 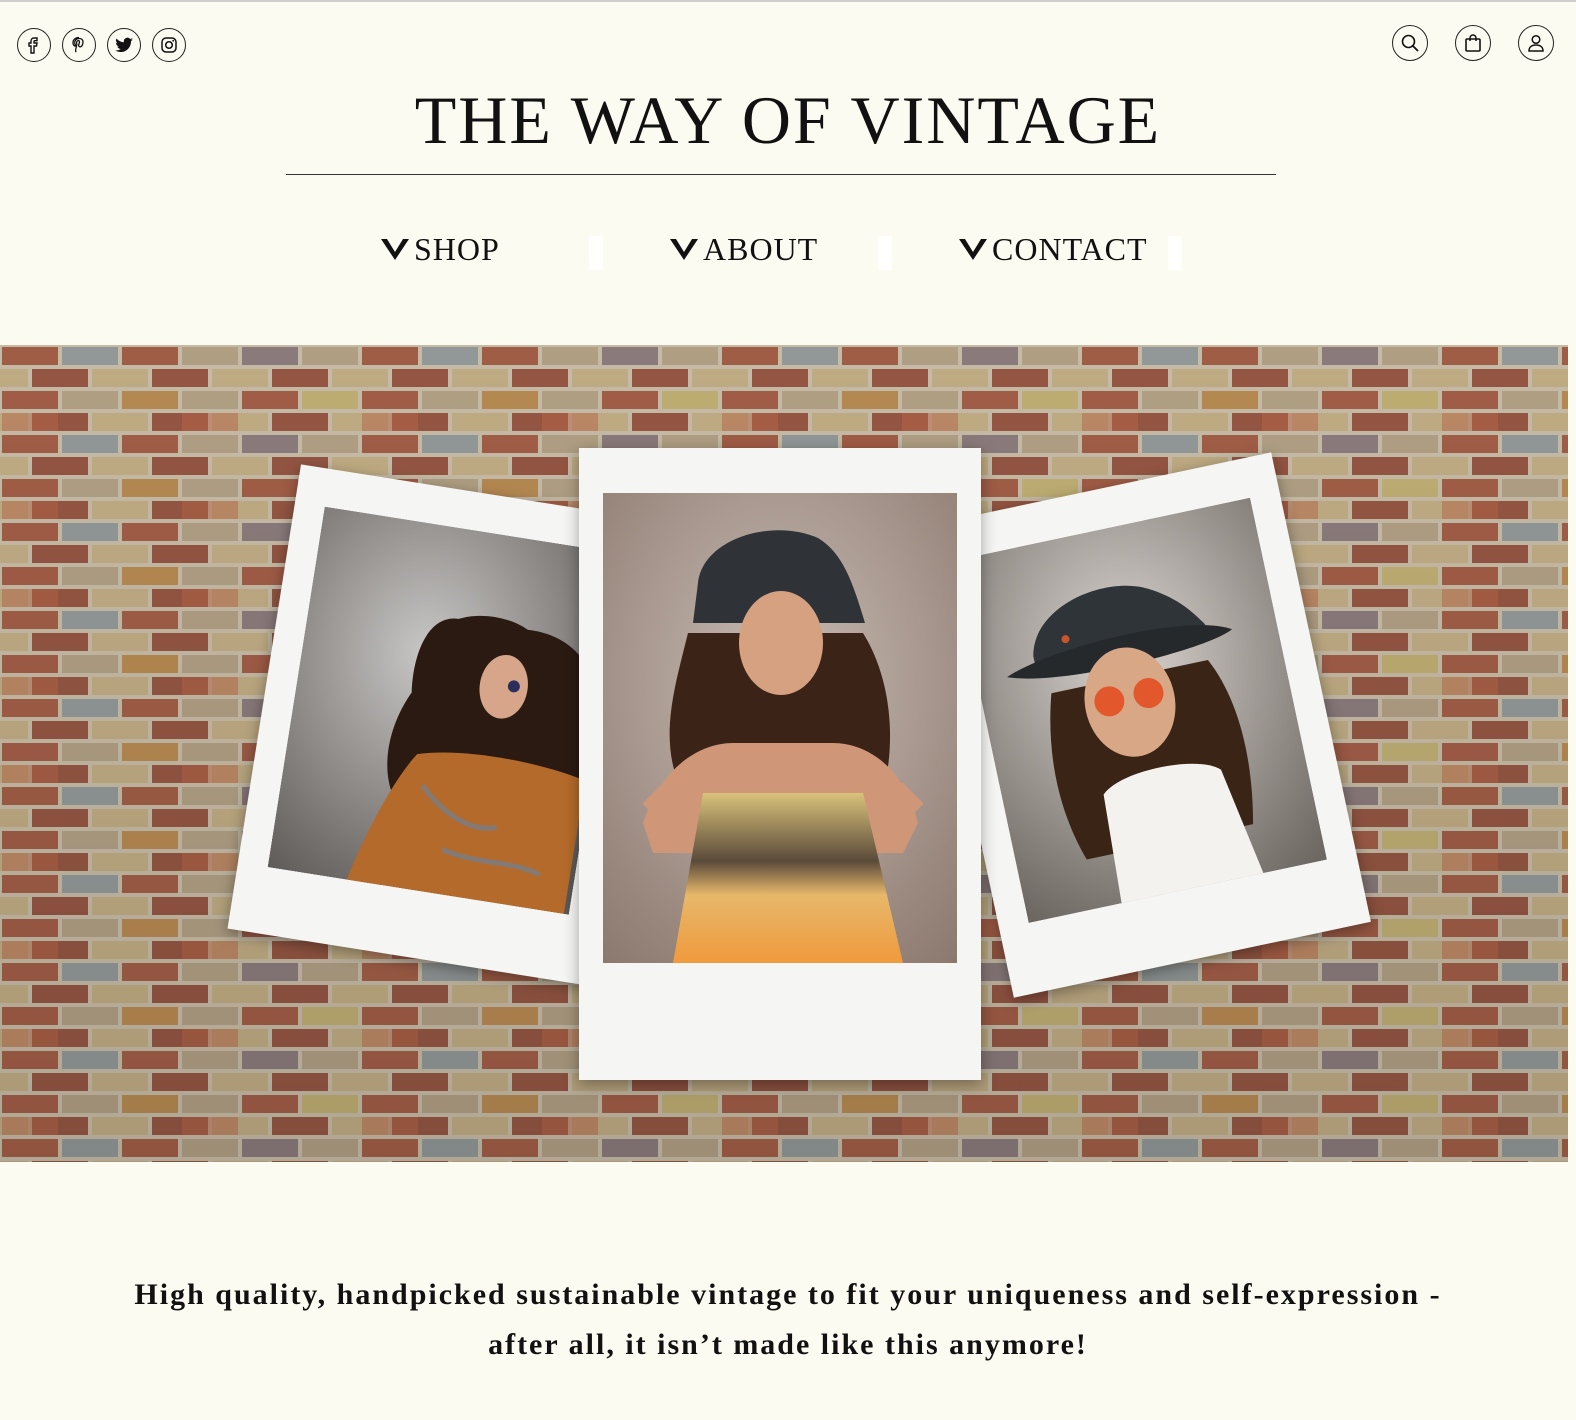 What do you see at coordinates (34, 45) in the screenshot?
I see `facebook-icon` at bounding box center [34, 45].